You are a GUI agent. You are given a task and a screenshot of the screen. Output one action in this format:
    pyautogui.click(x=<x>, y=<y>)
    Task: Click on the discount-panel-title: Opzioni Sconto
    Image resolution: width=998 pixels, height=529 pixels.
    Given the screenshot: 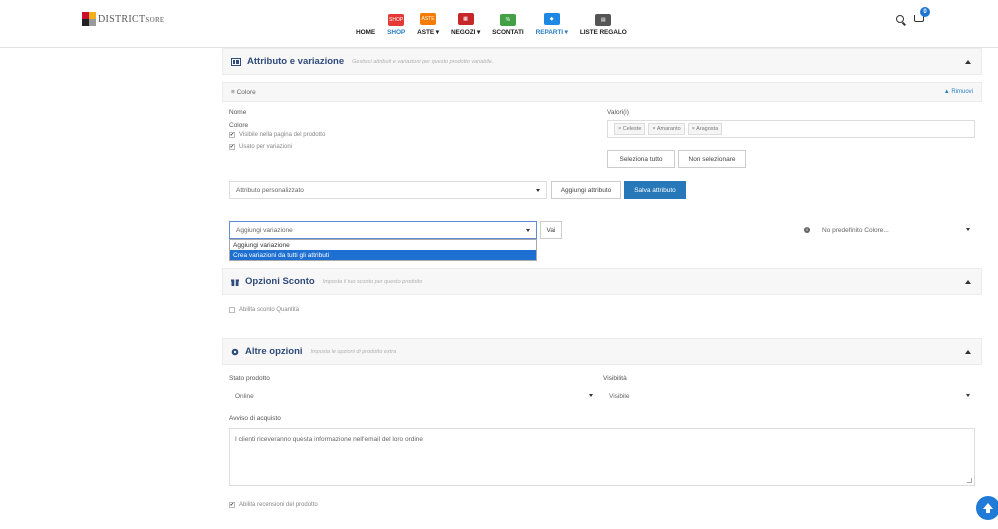 What is the action you would take?
    pyautogui.click(x=280, y=281)
    